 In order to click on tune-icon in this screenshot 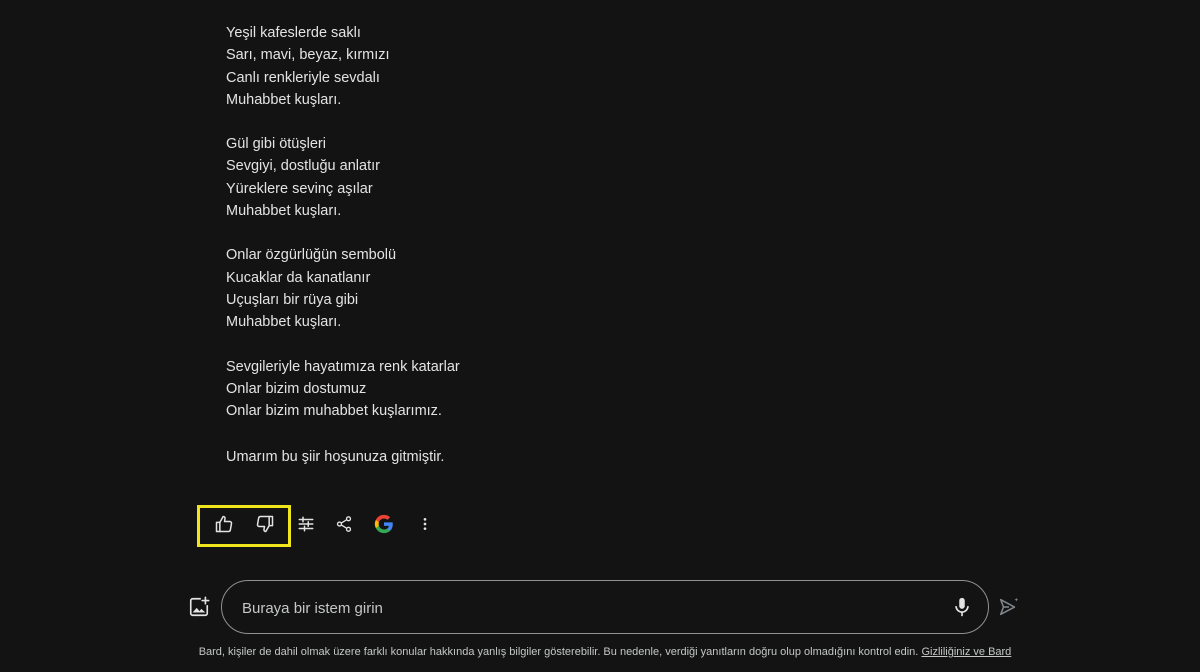, I will do `click(306, 524)`.